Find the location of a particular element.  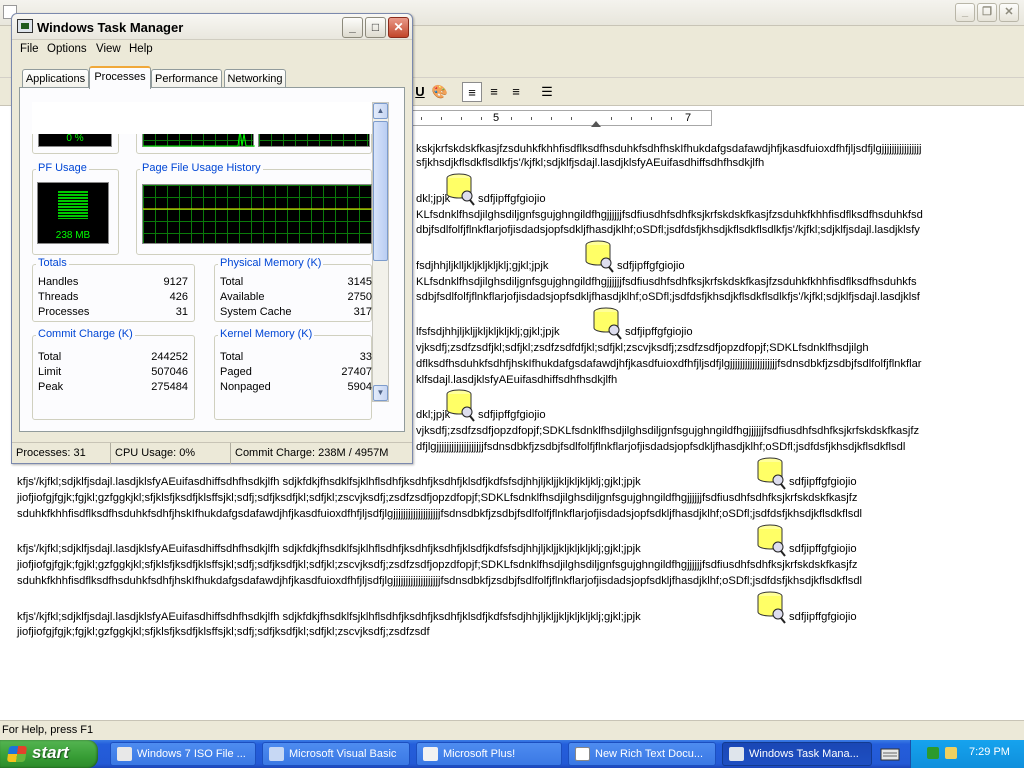

start-button: start is located at coordinates (49, 754).